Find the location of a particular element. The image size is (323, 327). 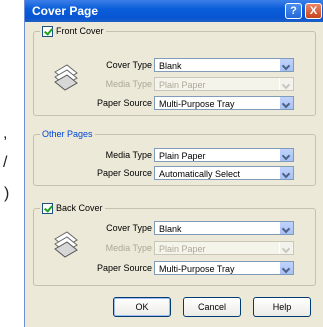

ok-button: OK is located at coordinates (142, 307).